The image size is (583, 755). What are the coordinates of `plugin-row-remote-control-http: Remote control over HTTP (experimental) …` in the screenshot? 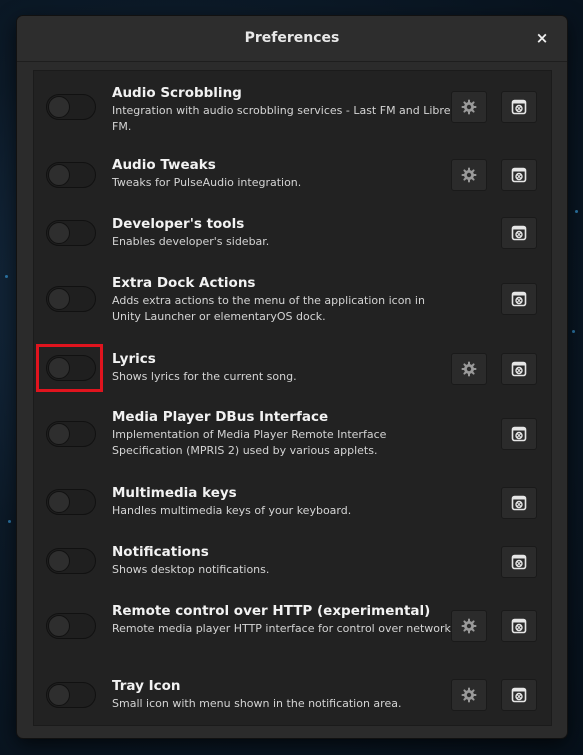 It's located at (292, 625).